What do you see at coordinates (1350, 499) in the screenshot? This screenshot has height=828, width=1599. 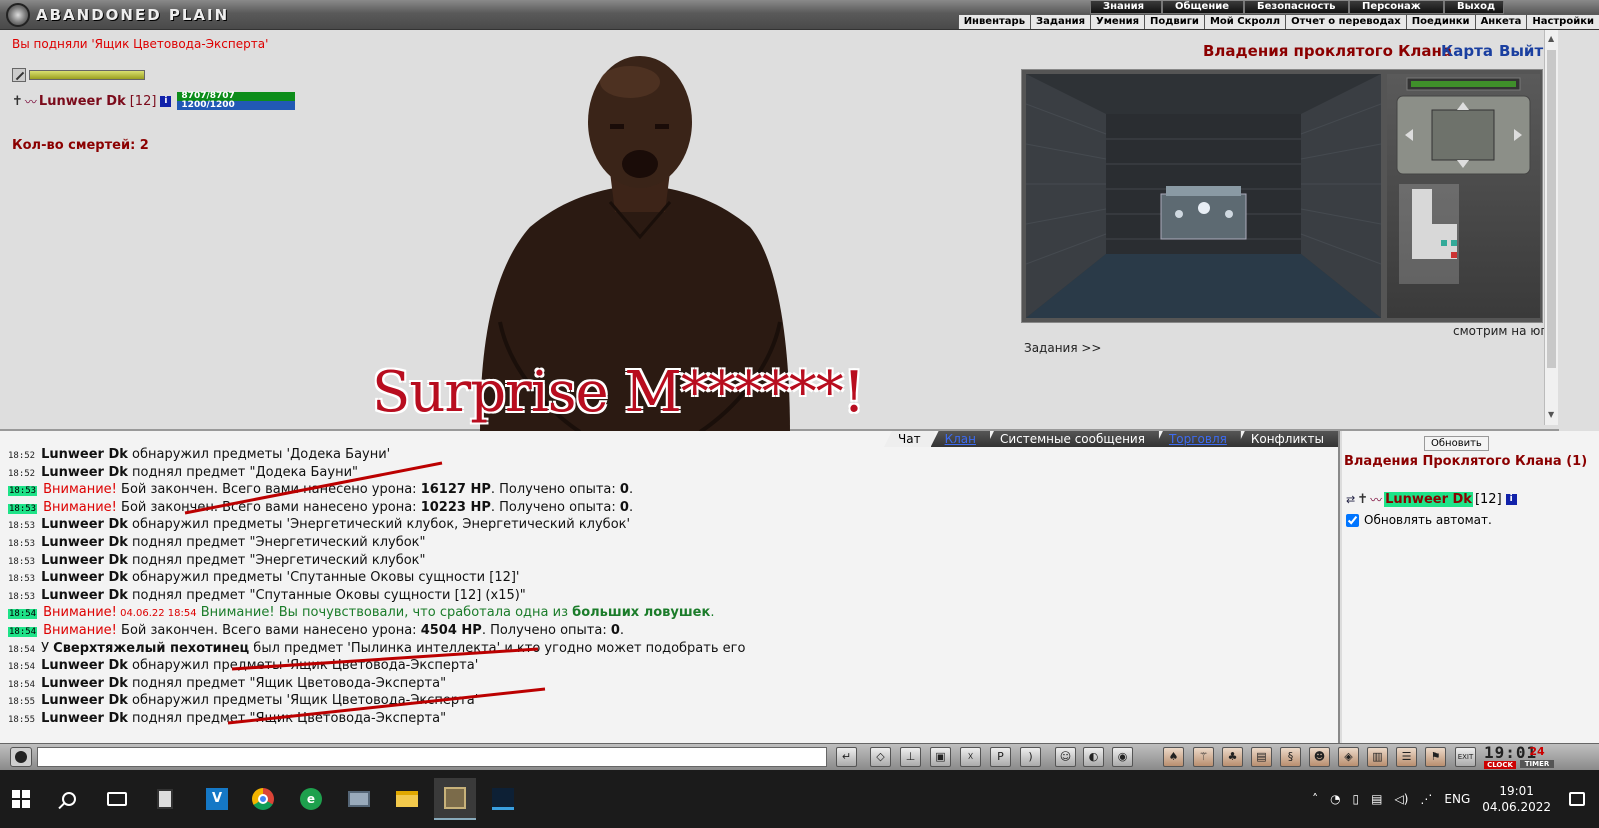 I see `move-arrows-icon: ⇄` at bounding box center [1350, 499].